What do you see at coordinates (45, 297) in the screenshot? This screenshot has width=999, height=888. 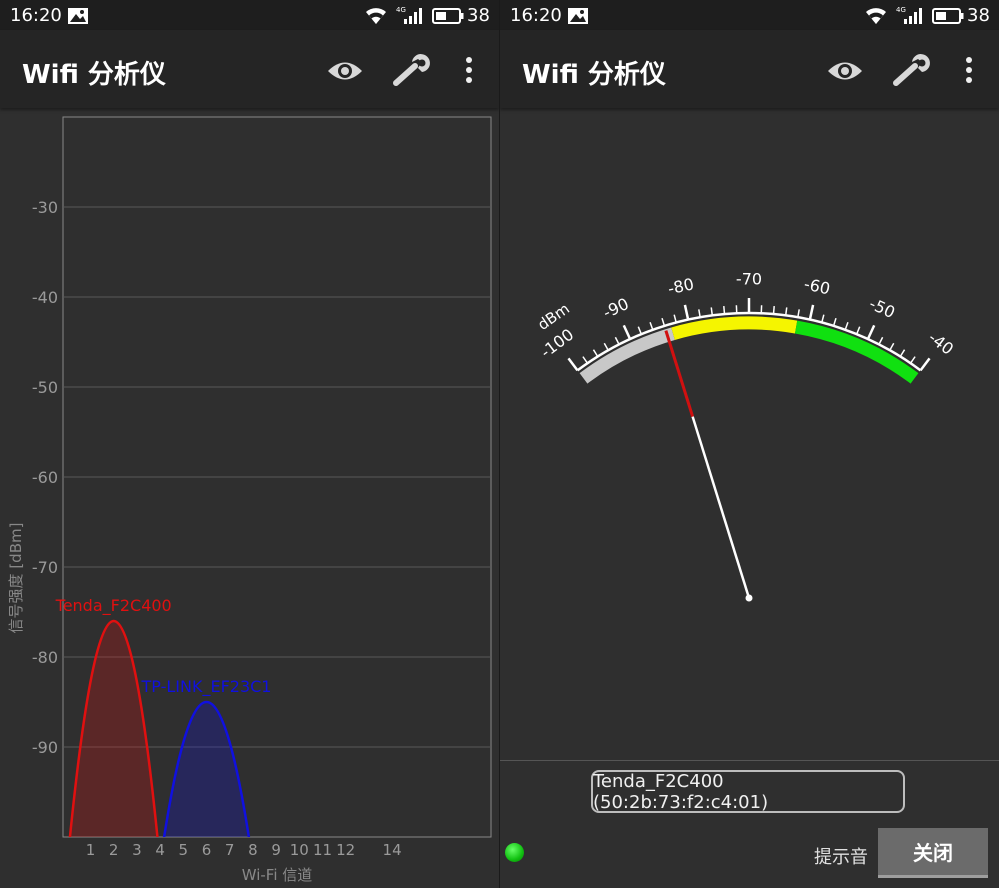 I see `y-tick-label: -40` at bounding box center [45, 297].